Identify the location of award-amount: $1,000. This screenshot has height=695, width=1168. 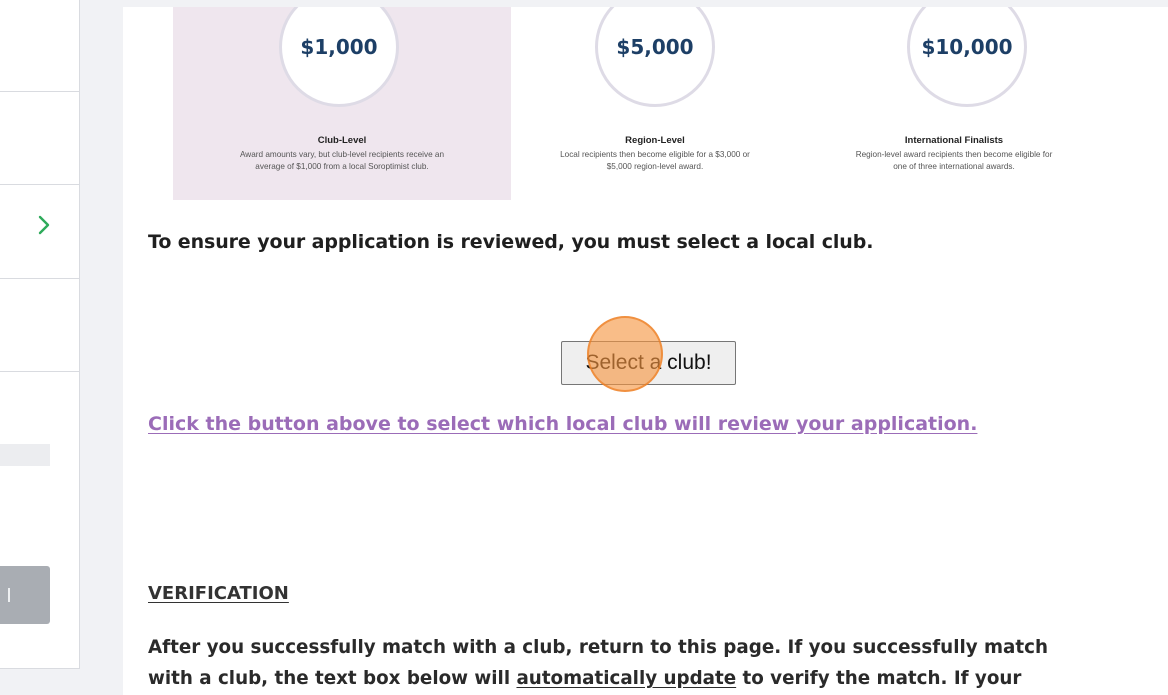
(339, 47).